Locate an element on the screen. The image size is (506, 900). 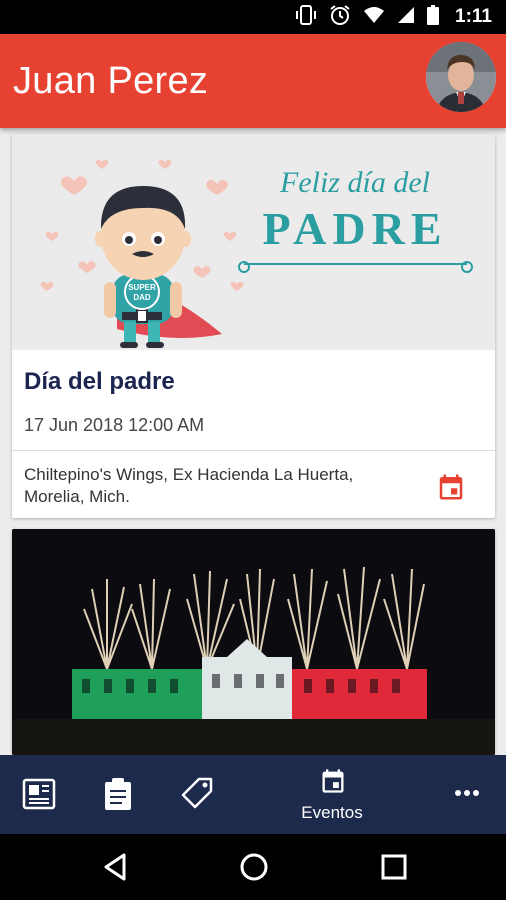
card-divider is located at coordinates (253, 450).